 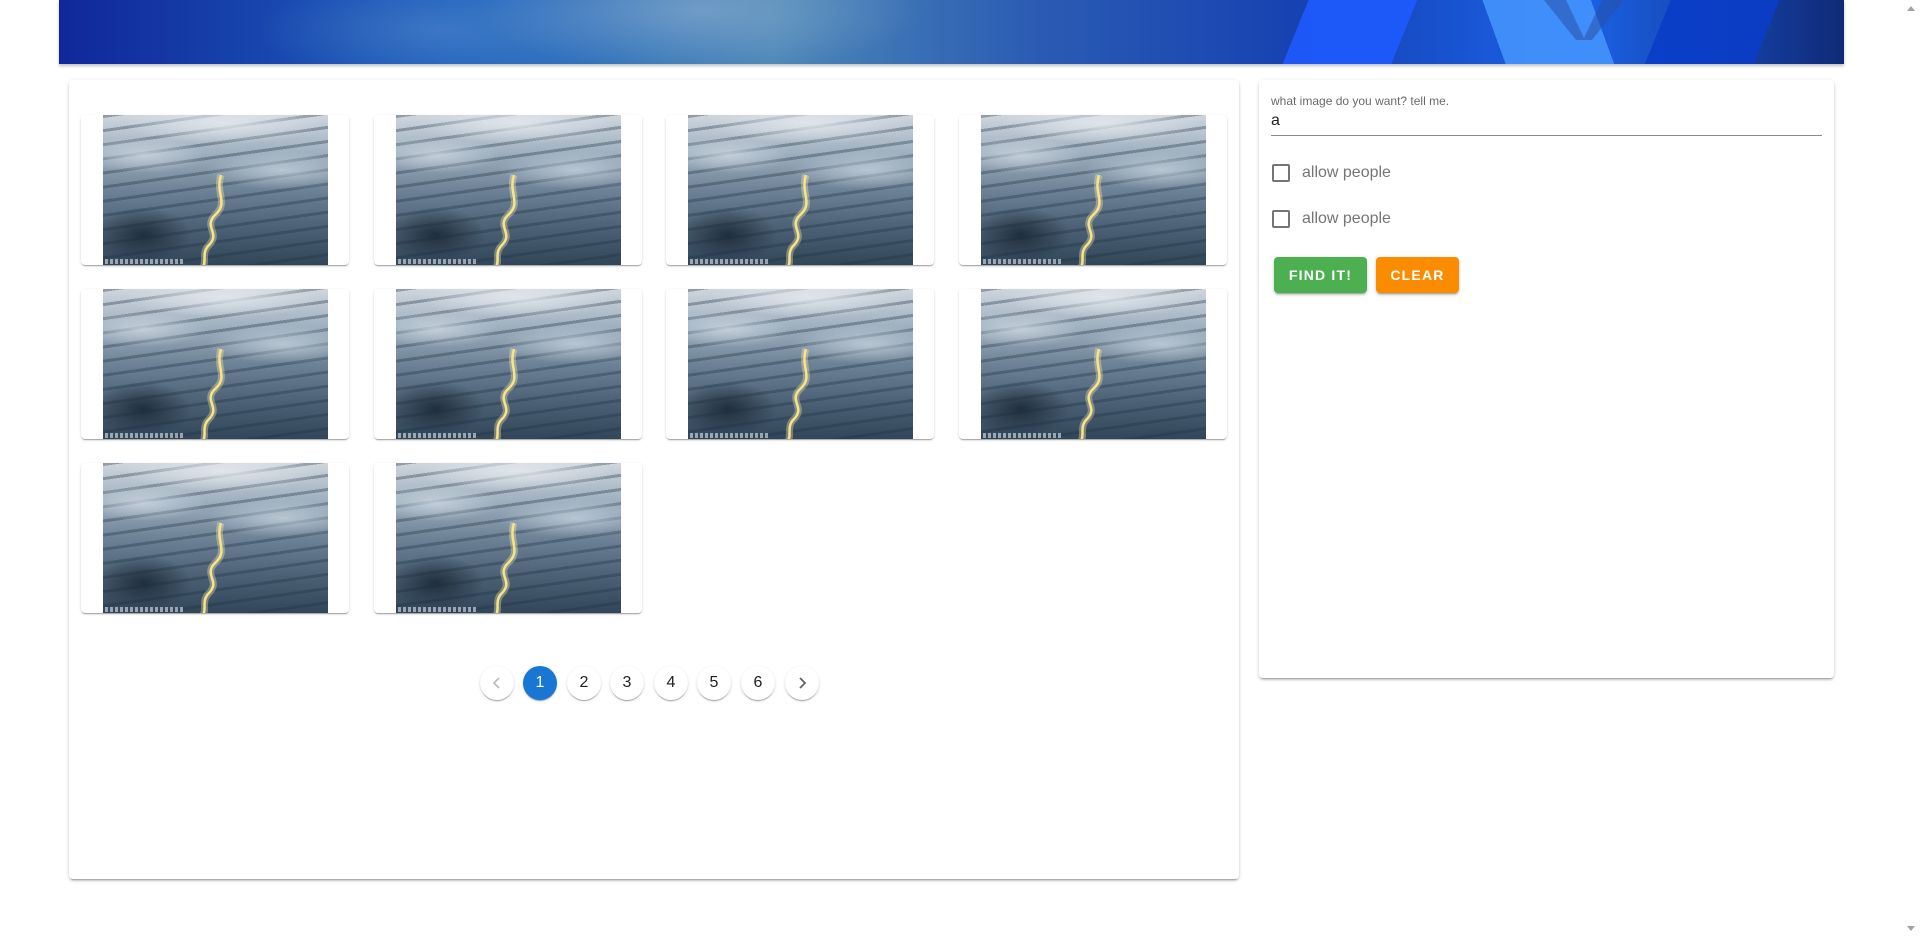 I want to click on page-button-5: 5, so click(x=714, y=683).